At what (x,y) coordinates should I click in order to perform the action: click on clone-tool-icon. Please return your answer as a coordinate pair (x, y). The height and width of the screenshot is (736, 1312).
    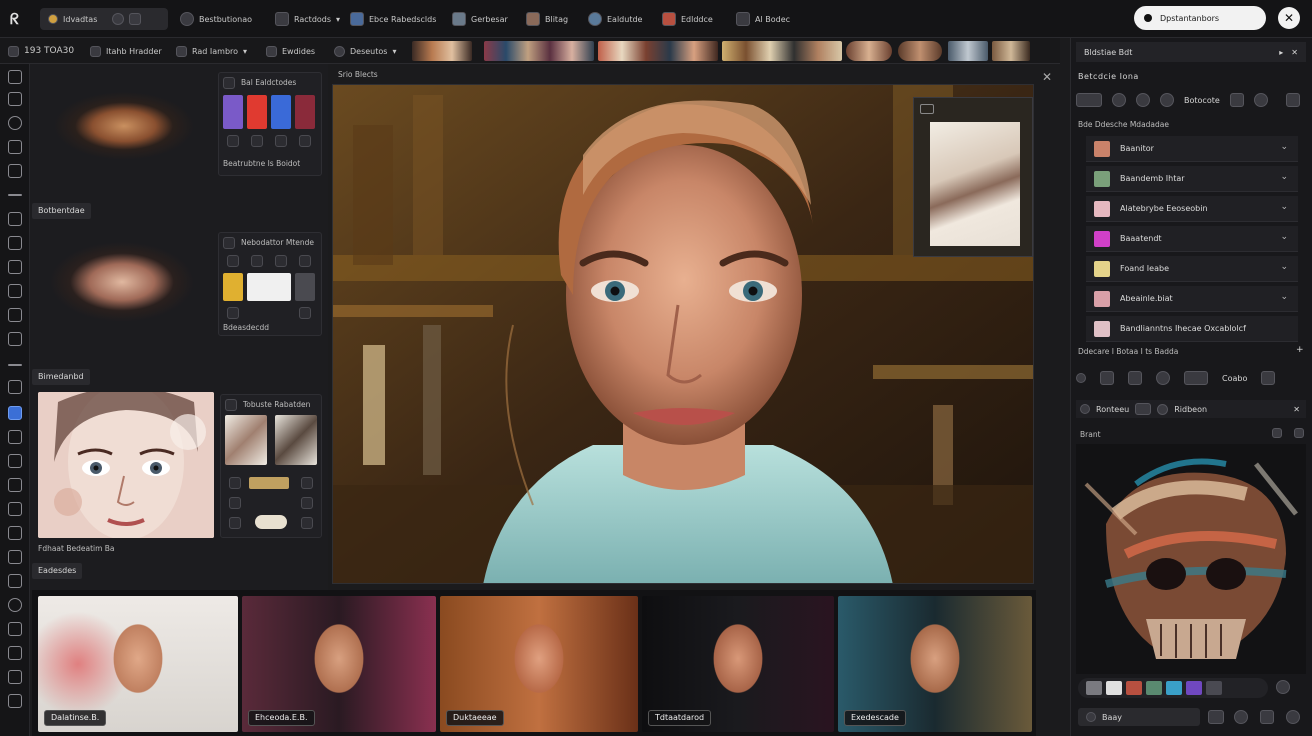
    Looking at the image, I should click on (15, 485).